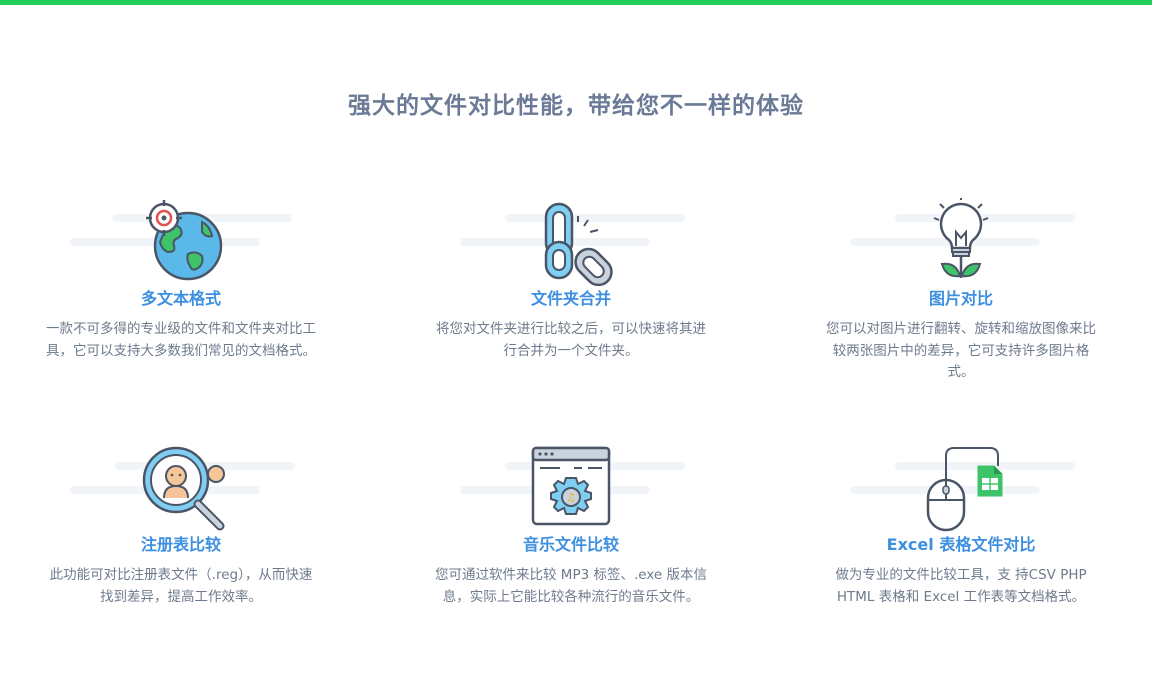 This screenshot has height=674, width=1152. What do you see at coordinates (961, 544) in the screenshot?
I see `feature-title: Excel 表格文件对比` at bounding box center [961, 544].